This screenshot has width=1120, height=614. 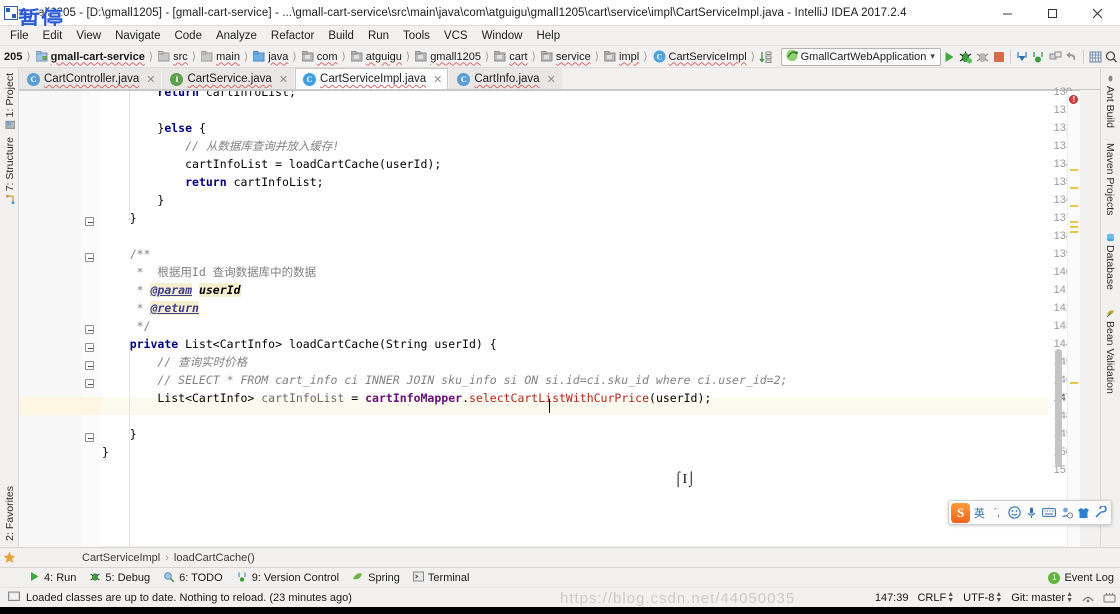 What do you see at coordinates (510, 57) in the screenshot?
I see `nav-crumb-cart: cart` at bounding box center [510, 57].